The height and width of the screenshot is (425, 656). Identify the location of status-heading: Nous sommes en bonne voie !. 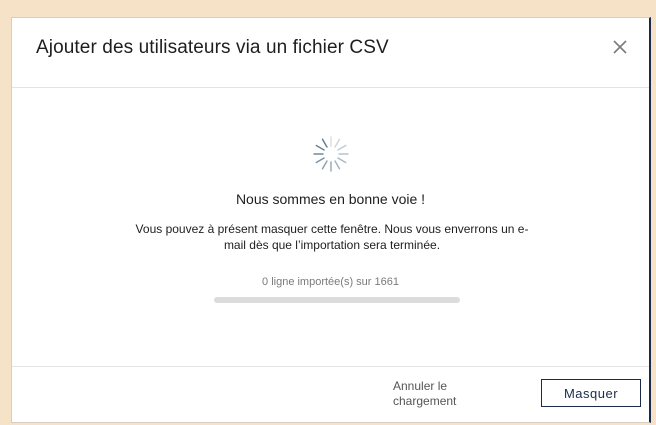
(330, 199).